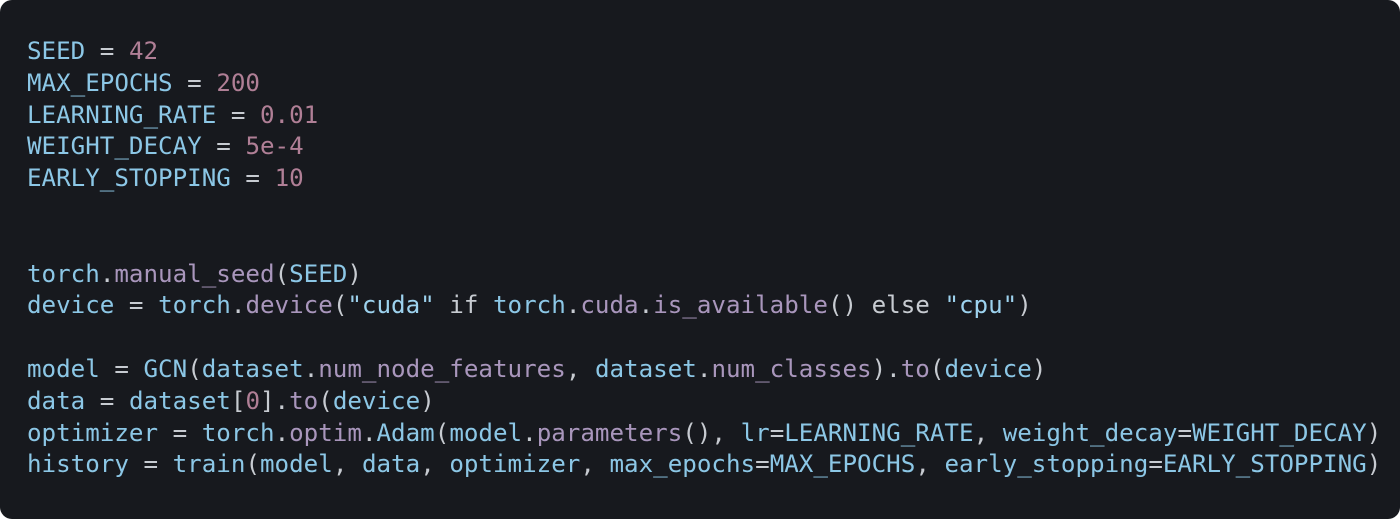 The width and height of the screenshot is (1400, 519). Describe the element at coordinates (274, 146) in the screenshot. I see `code-token: 5e-4` at that location.